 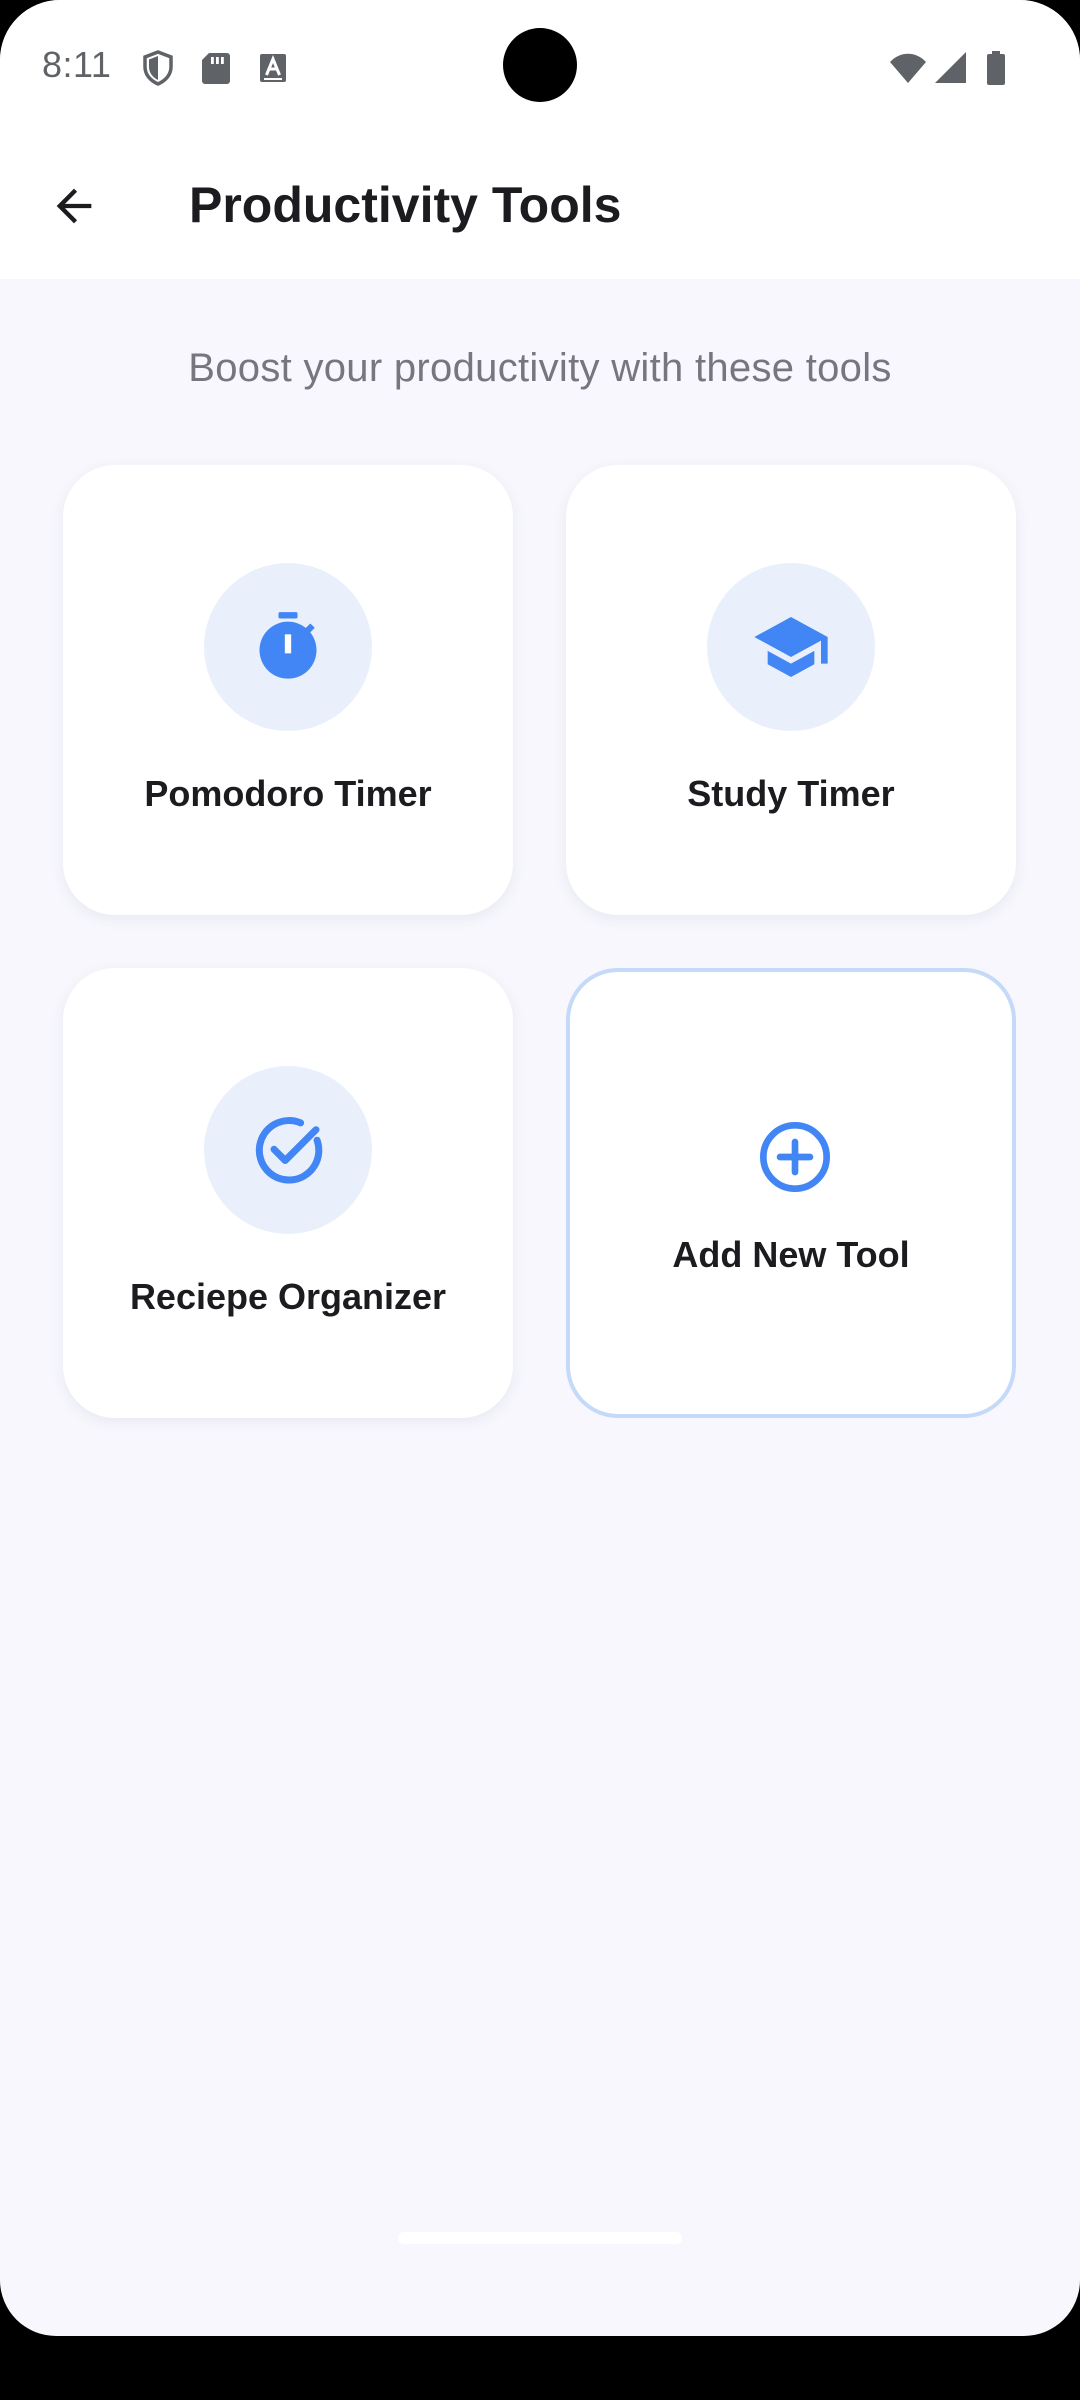 What do you see at coordinates (273, 68) in the screenshot?
I see `keyboard-a-icon` at bounding box center [273, 68].